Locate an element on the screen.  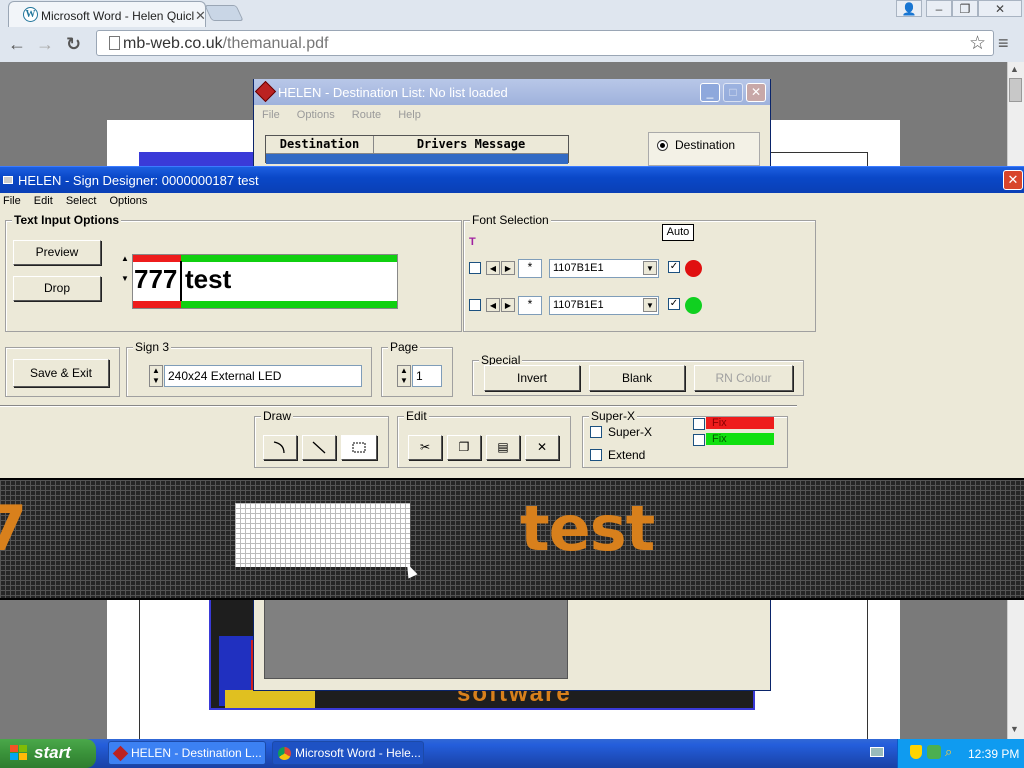
text-preview-box: 777 test is located at coordinates (265, 281).